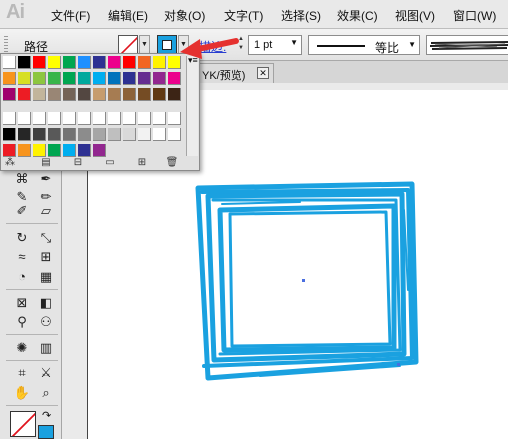 The width and height of the screenshot is (508, 439). I want to click on stroke-indicator, so click(46, 432).